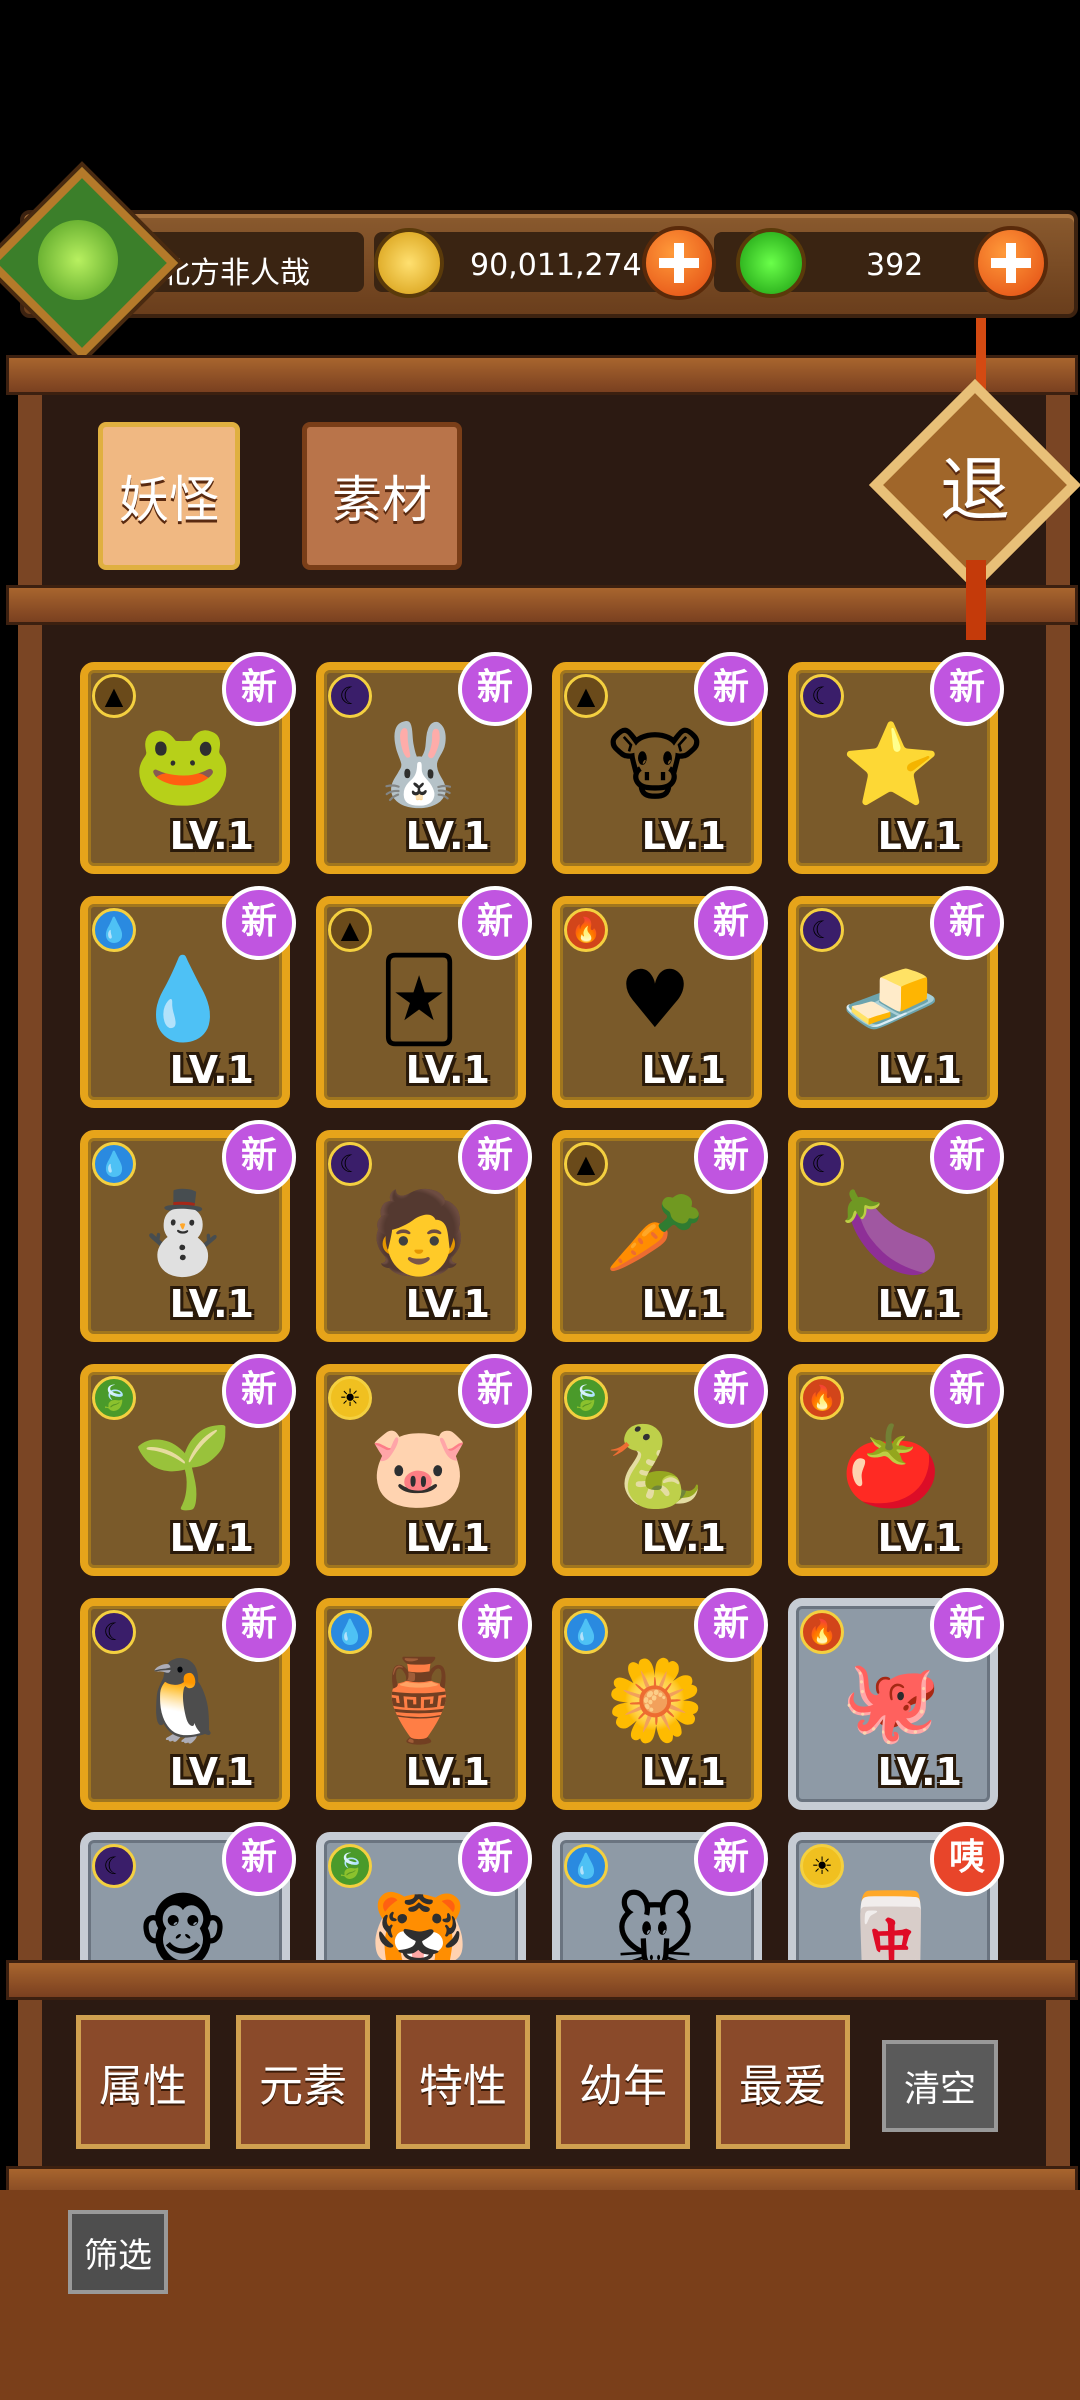 Image resolution: width=1080 pixels, height=2400 pixels. What do you see at coordinates (424, 1891) in the screenshot?
I see `monster-card: 🍃 🐯 新` at bounding box center [424, 1891].